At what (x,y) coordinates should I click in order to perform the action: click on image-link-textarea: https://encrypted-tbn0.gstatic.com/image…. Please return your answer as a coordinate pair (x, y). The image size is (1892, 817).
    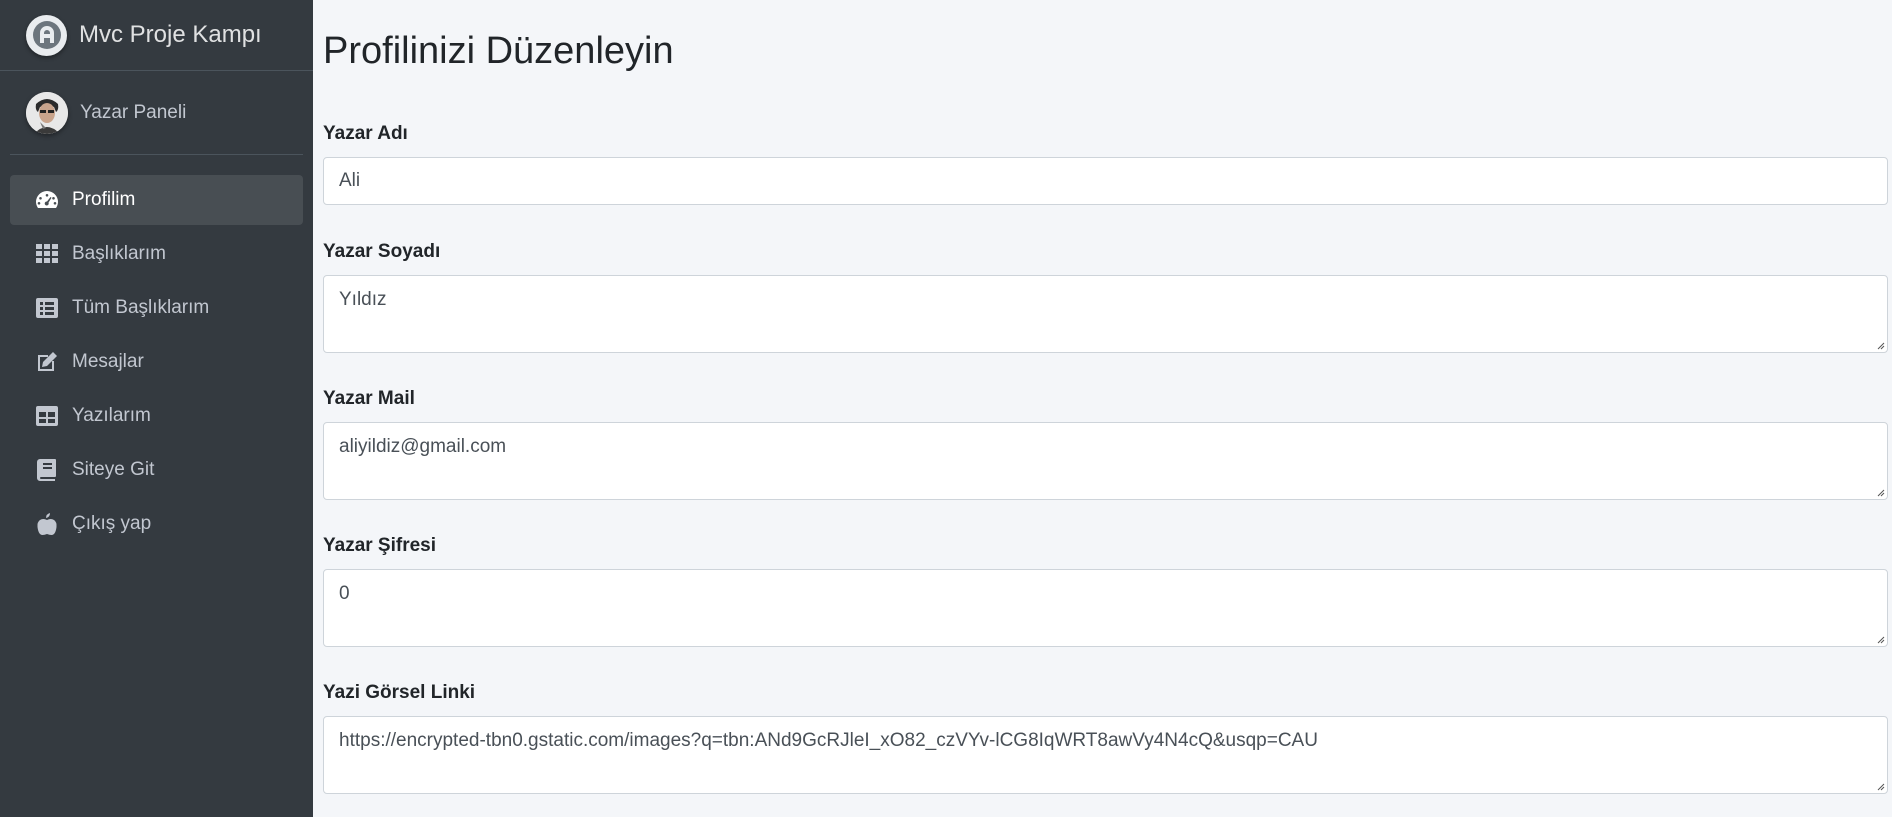
    Looking at the image, I should click on (1105, 755).